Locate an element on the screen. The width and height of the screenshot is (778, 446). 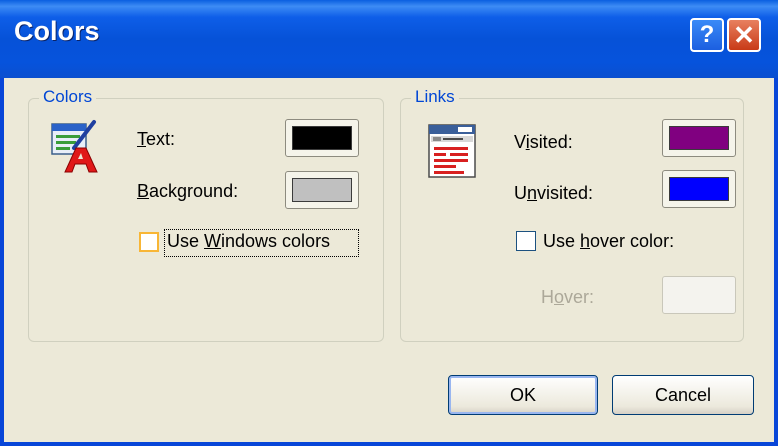
use-windows-colors-label: Use Windows colors is located at coordinates (248, 241).